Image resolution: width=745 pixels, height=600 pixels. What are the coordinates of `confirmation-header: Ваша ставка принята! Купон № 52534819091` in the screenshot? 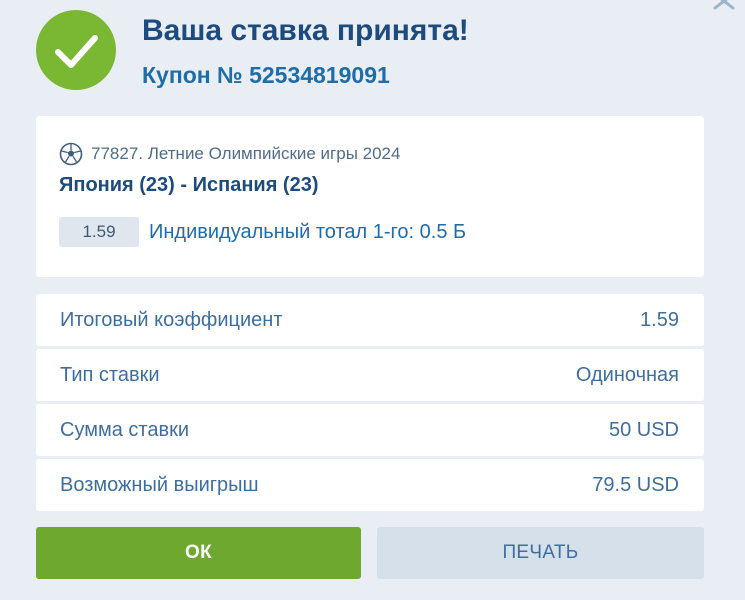 It's located at (376, 55).